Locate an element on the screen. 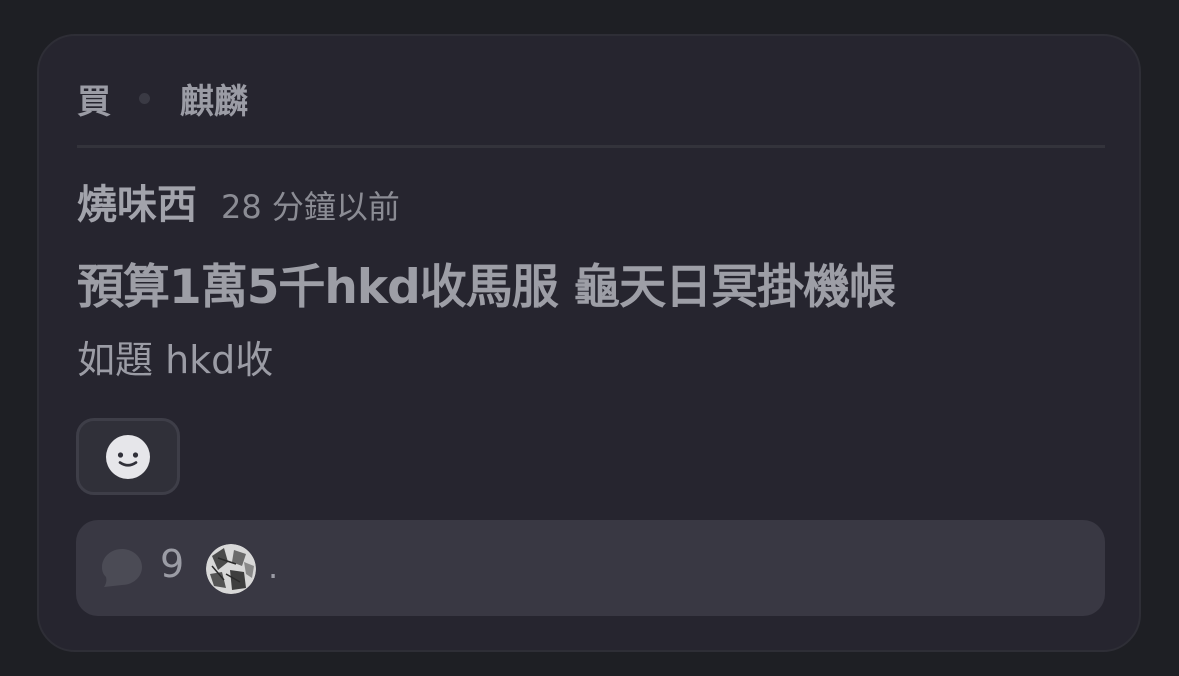 This screenshot has height=676, width=1179. post-body: 如題 hkd收 is located at coordinates (175, 360).